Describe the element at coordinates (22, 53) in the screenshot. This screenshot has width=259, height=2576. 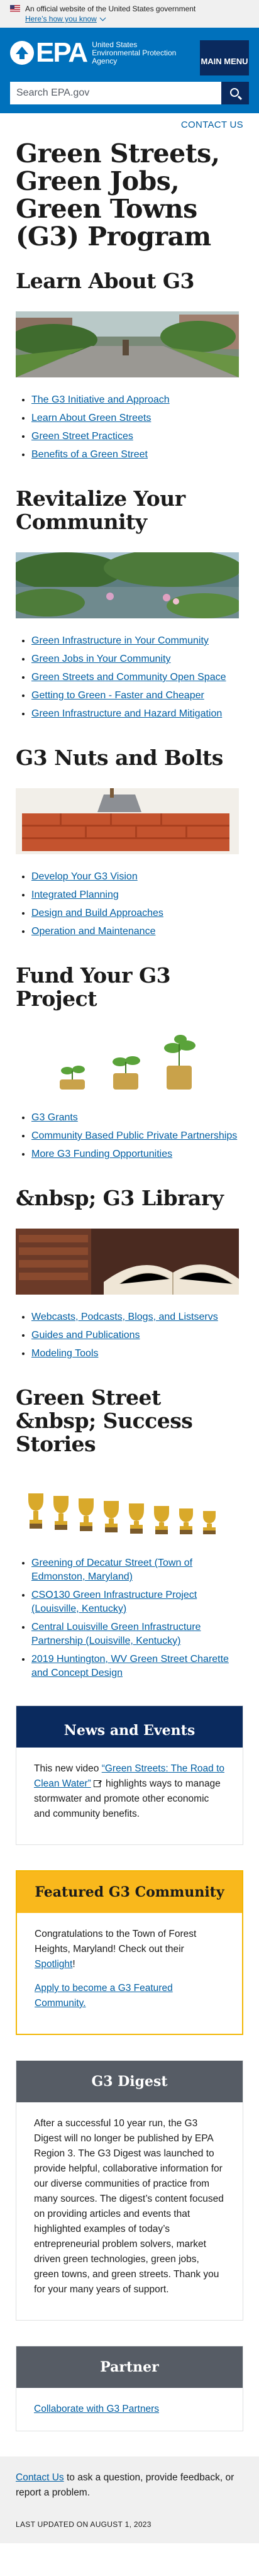
I see `epa-flower-icon` at that location.